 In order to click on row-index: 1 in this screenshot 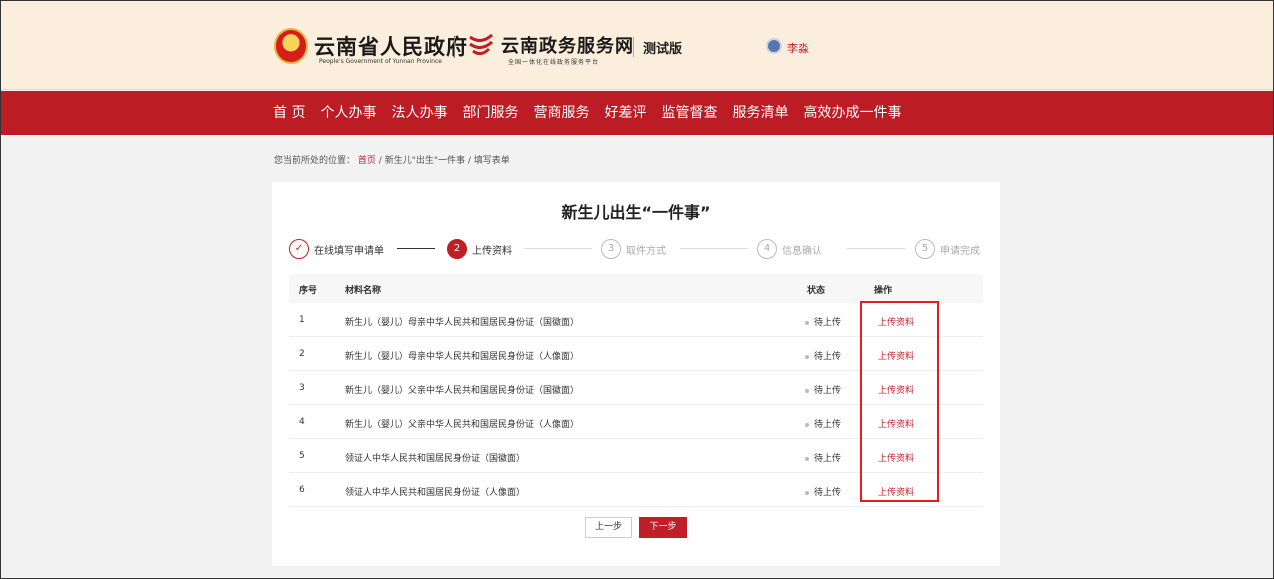, I will do `click(302, 320)`.